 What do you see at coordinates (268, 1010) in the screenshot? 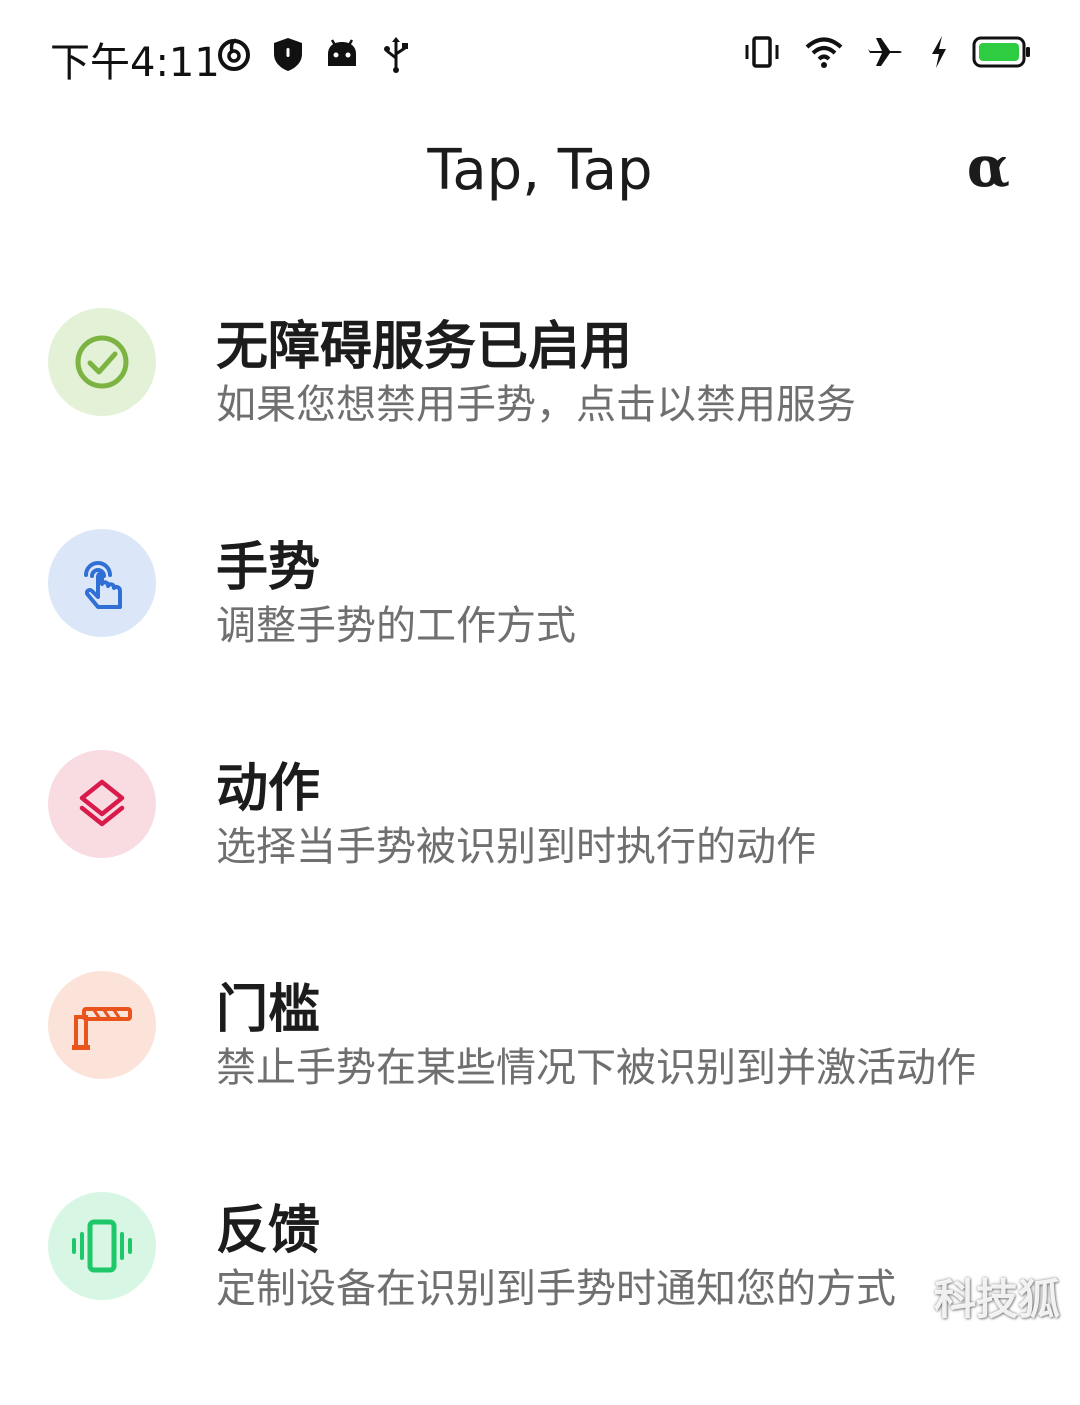
I see `menu-item-title: 门槛` at bounding box center [268, 1010].